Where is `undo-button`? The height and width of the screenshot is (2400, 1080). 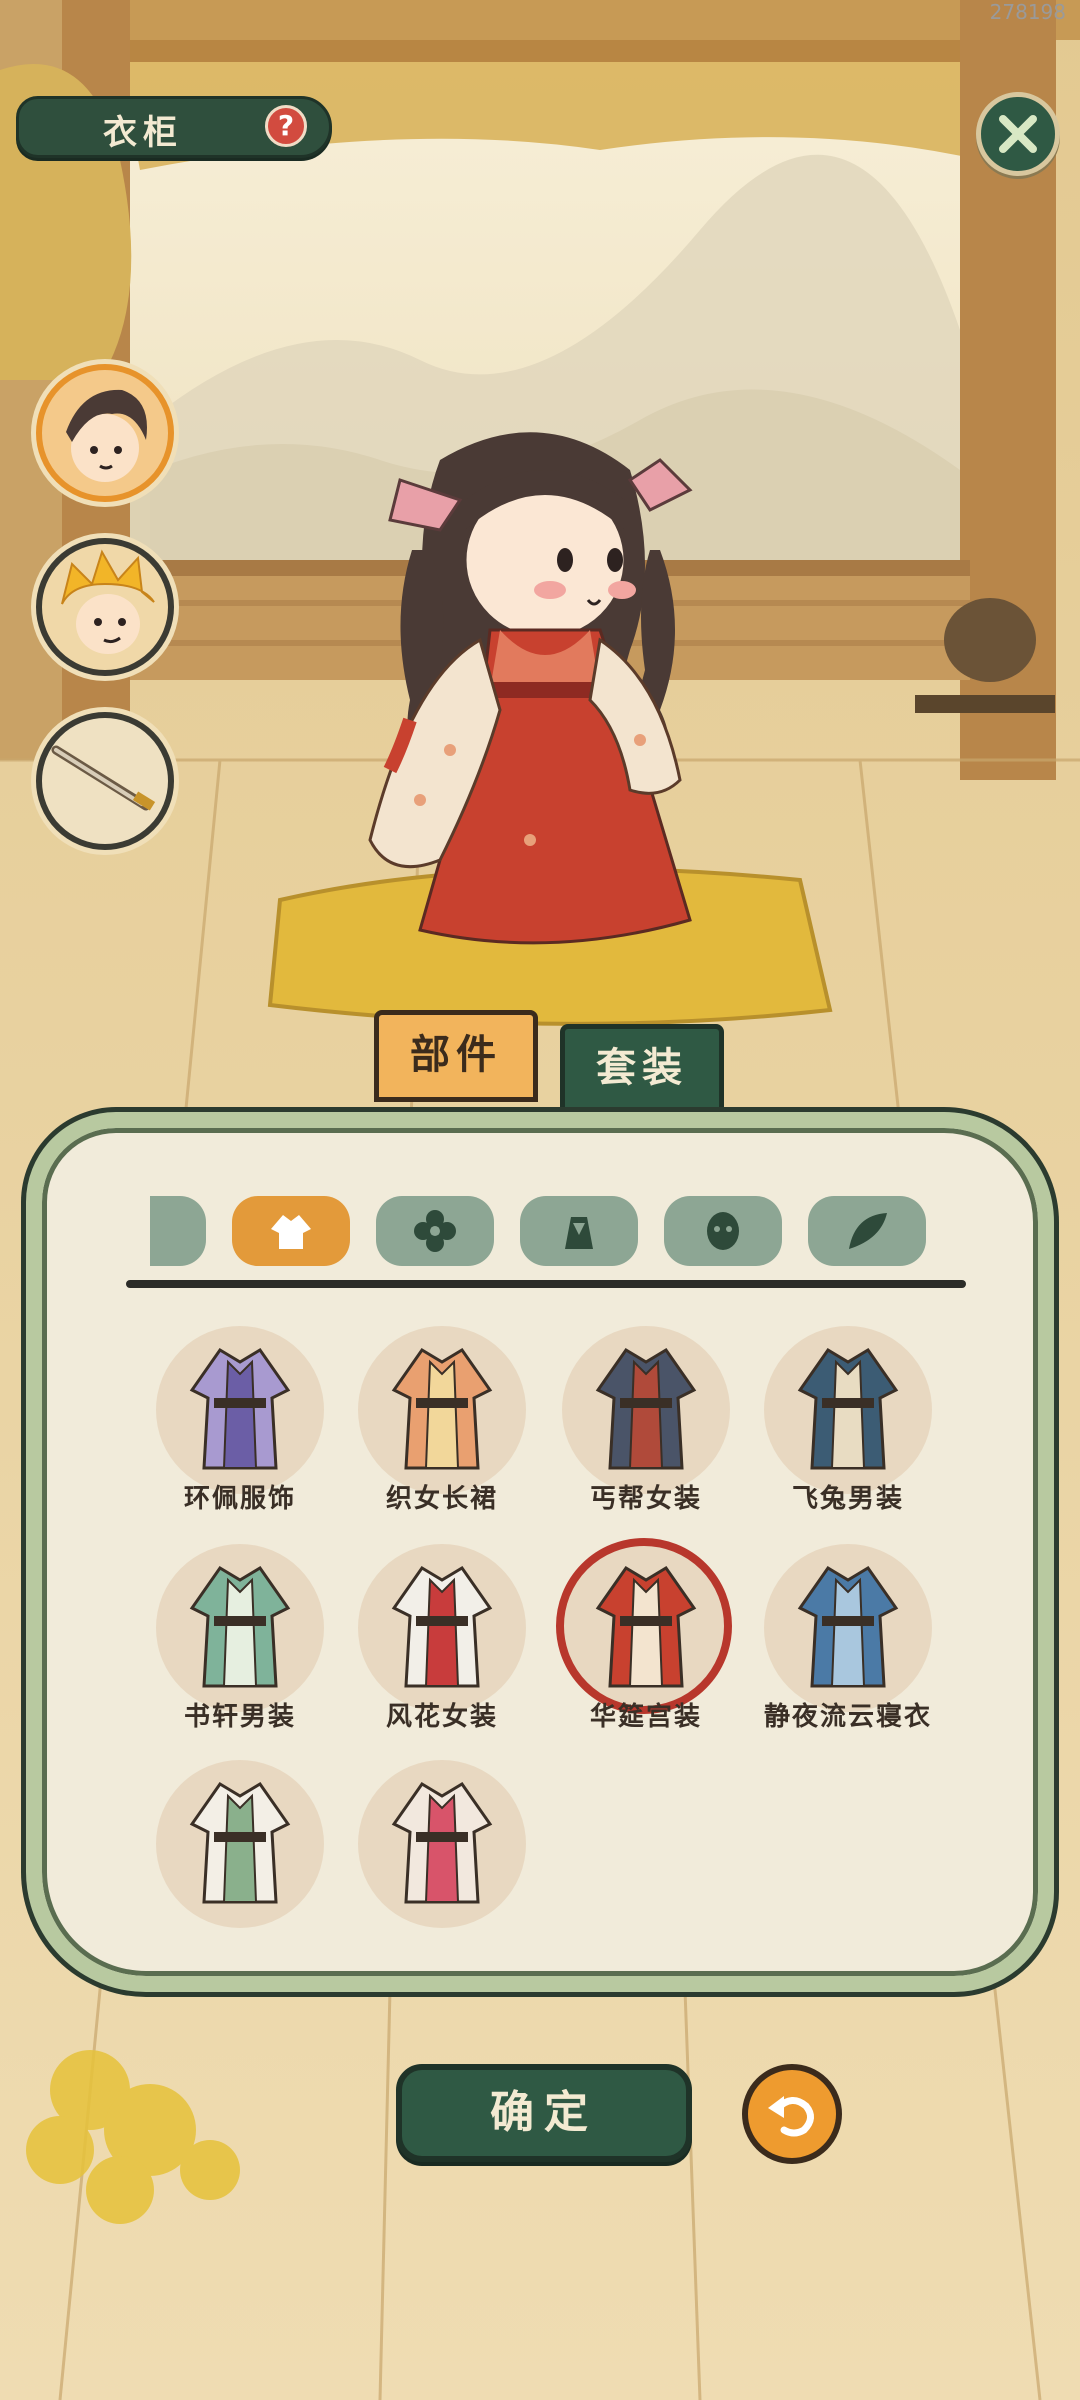
undo-button is located at coordinates (792, 2114).